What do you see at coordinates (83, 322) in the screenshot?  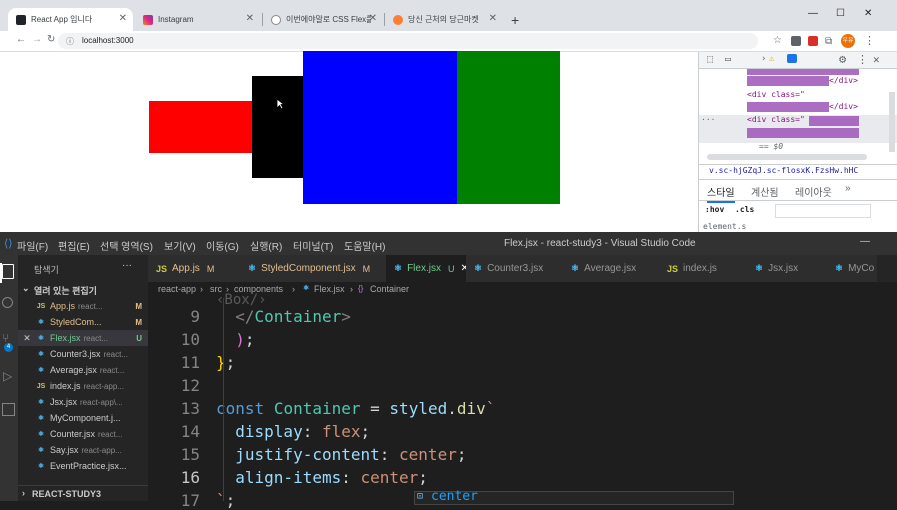 I see `open-editor-item: ⚛ StyledCom... M` at bounding box center [83, 322].